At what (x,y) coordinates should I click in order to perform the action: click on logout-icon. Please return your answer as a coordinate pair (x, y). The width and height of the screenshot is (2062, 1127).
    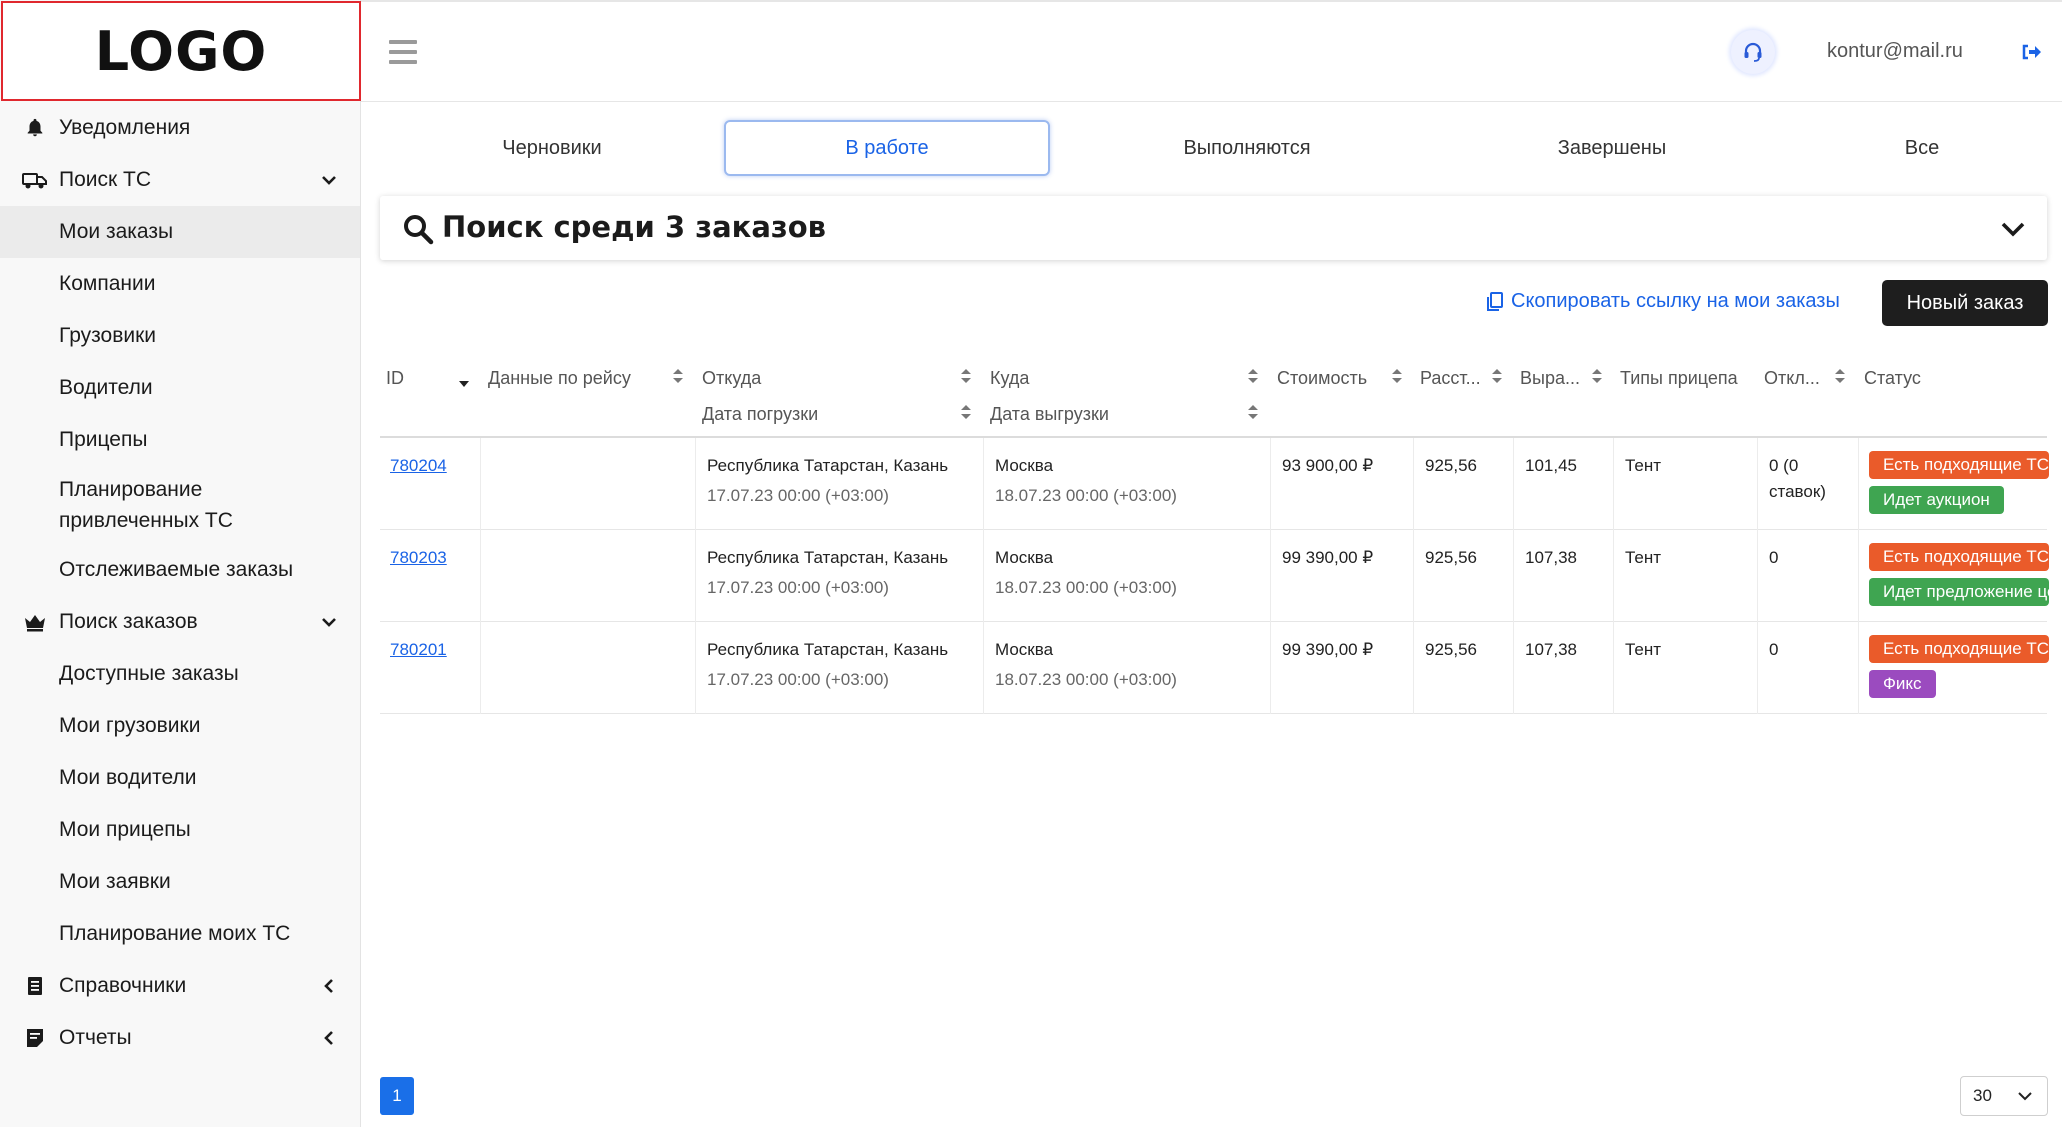
    Looking at the image, I should click on (2032, 53).